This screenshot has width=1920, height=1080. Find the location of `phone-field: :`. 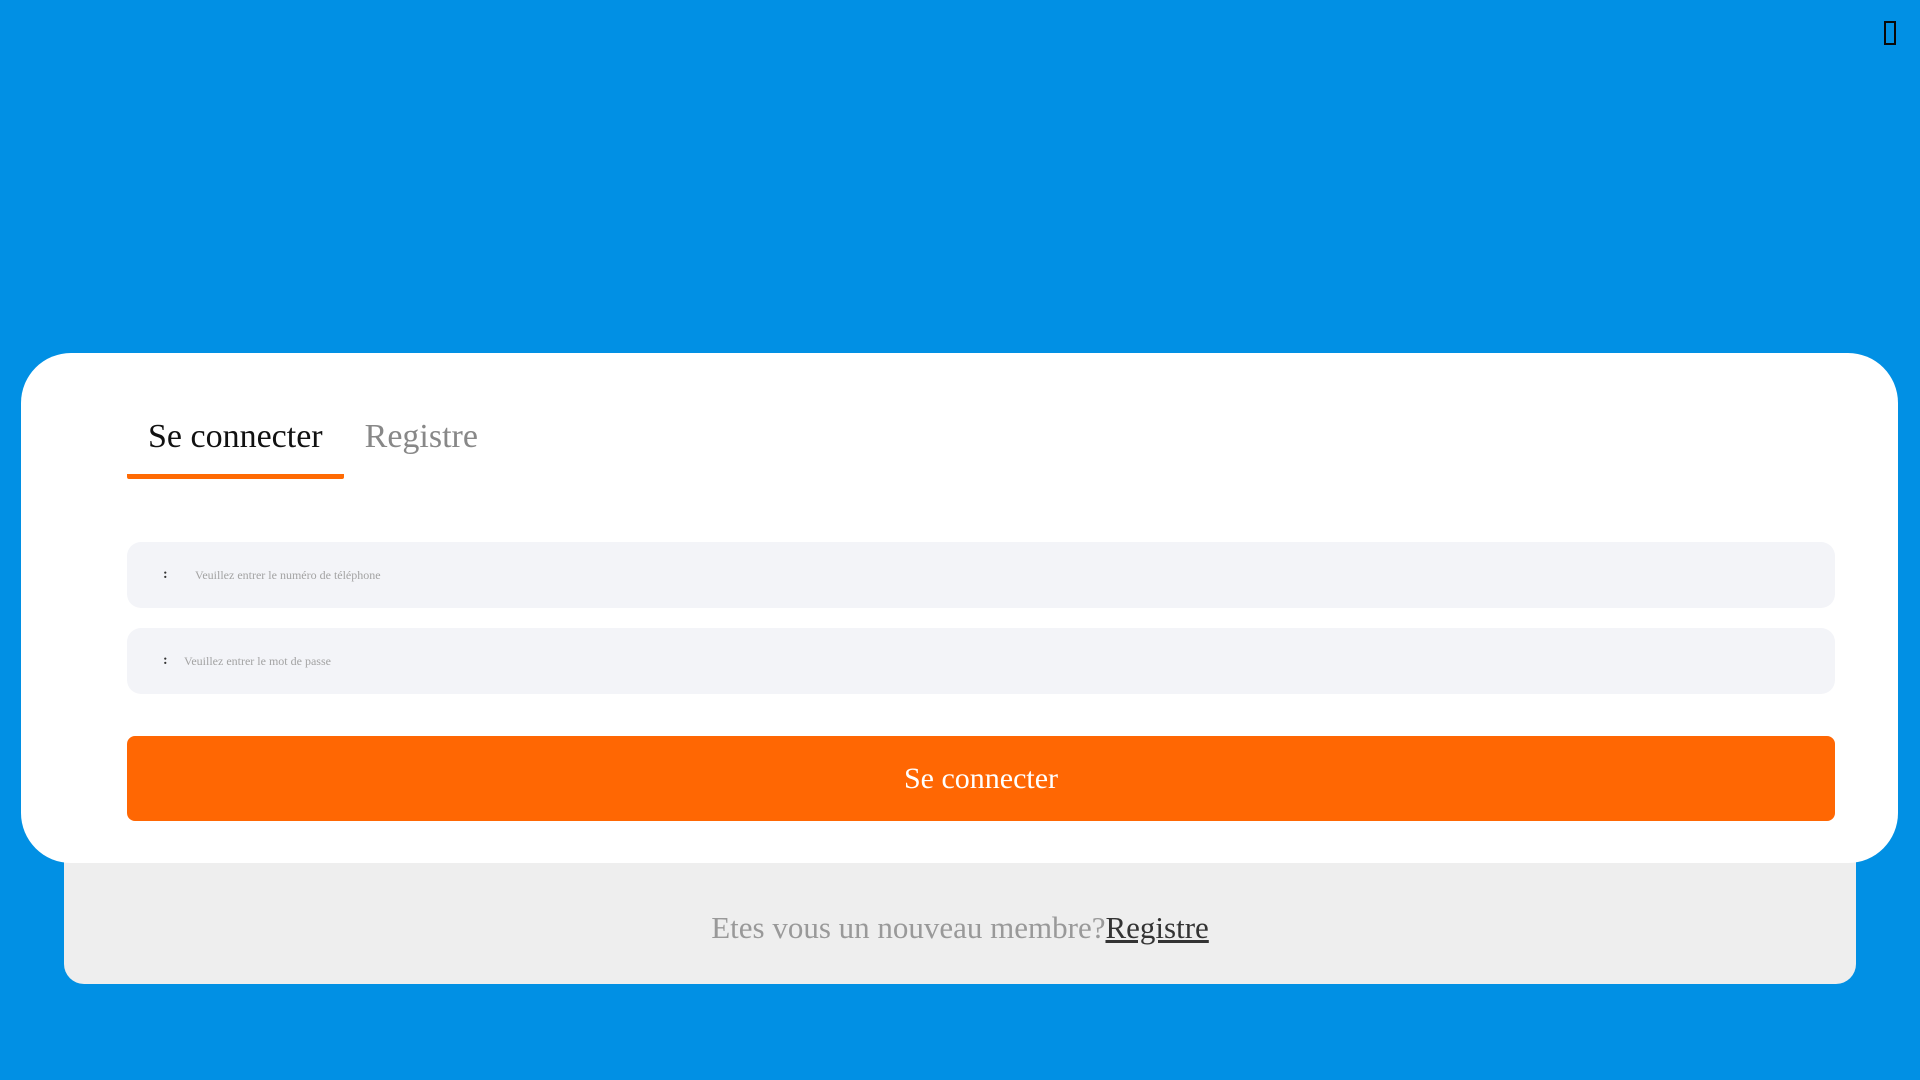

phone-field: : is located at coordinates (981, 575).